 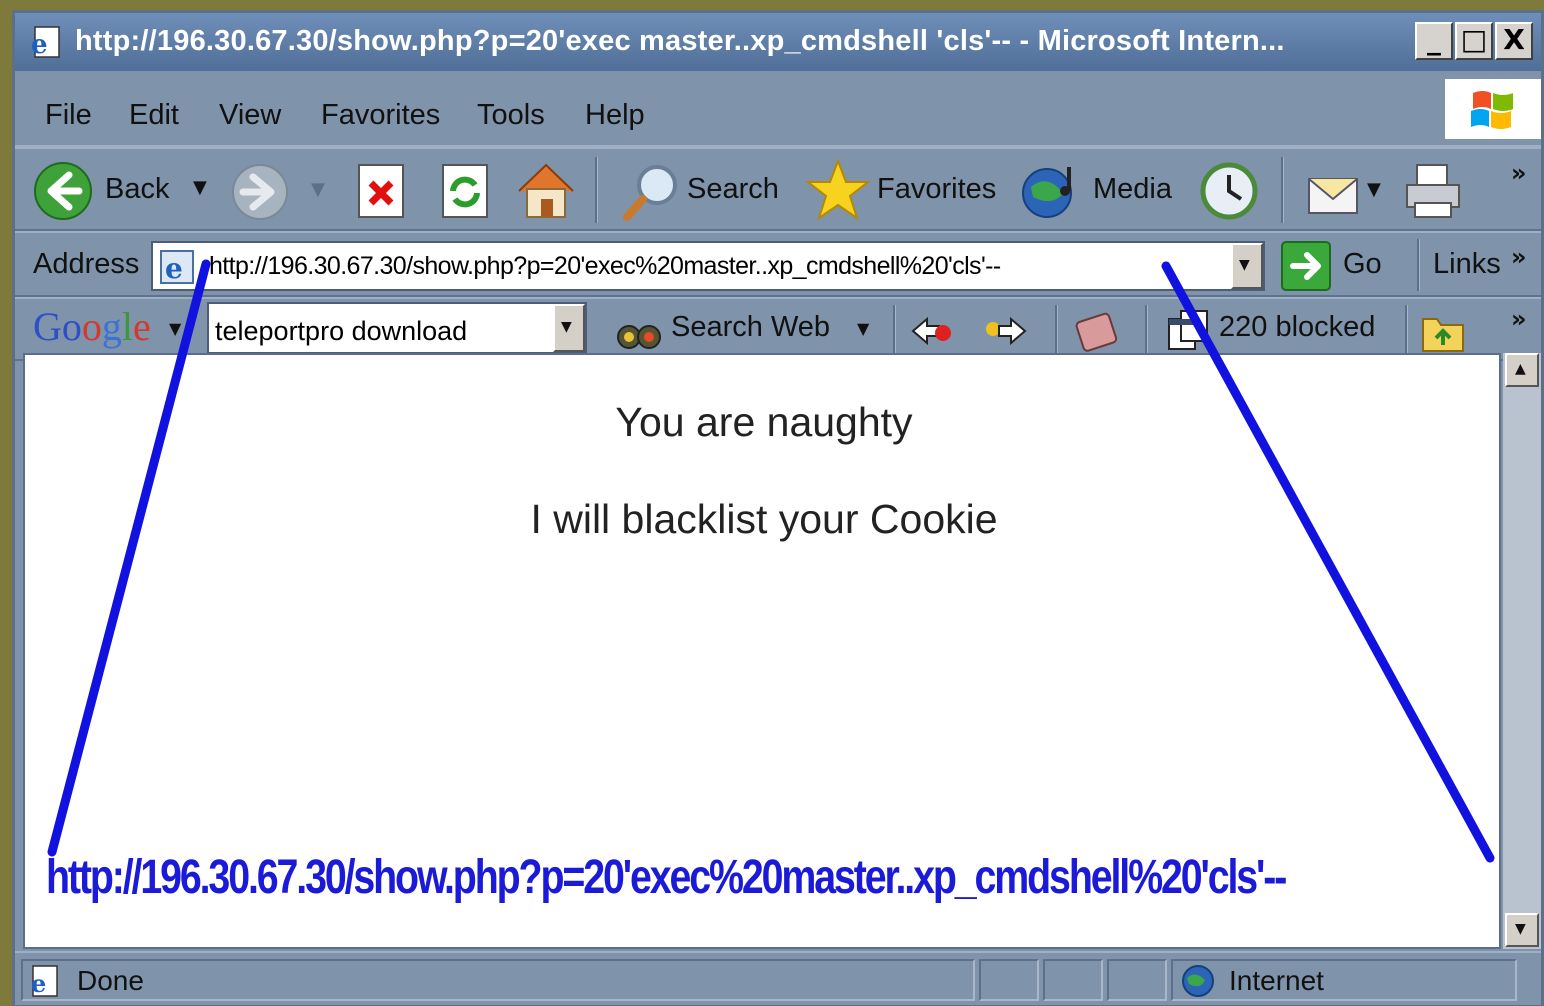 What do you see at coordinates (1519, 319) in the screenshot?
I see `google-more-chevron: »` at bounding box center [1519, 319].